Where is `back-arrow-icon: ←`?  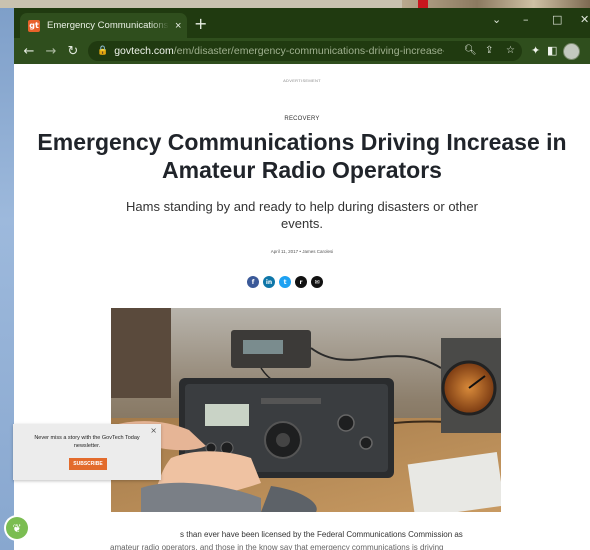 back-arrow-icon: ← is located at coordinates (29, 51).